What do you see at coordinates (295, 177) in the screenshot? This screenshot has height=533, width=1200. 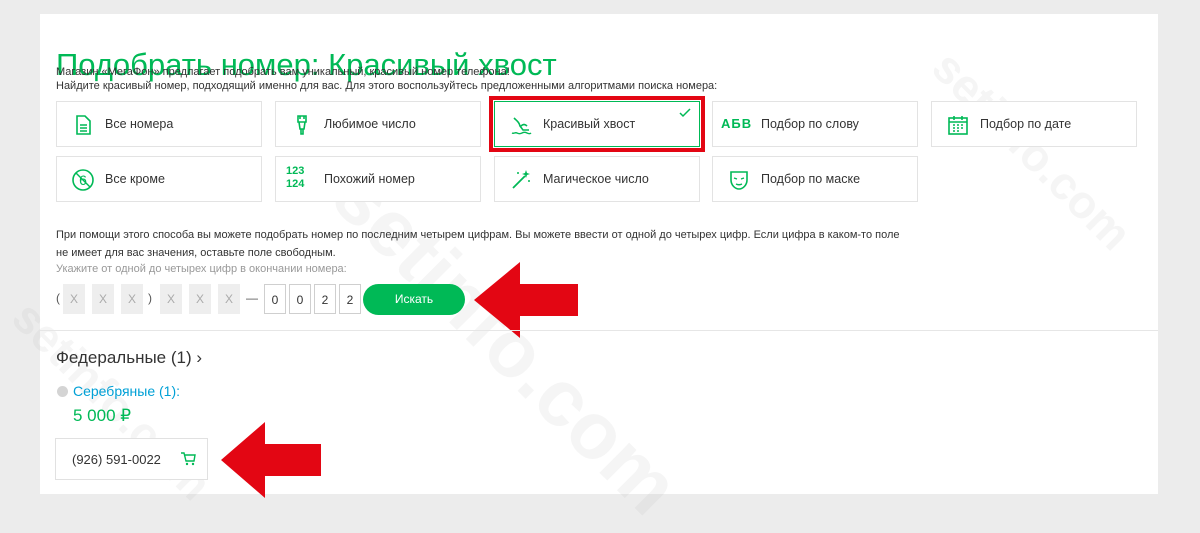 I see `similar-number-icon: 123 124` at bounding box center [295, 177].